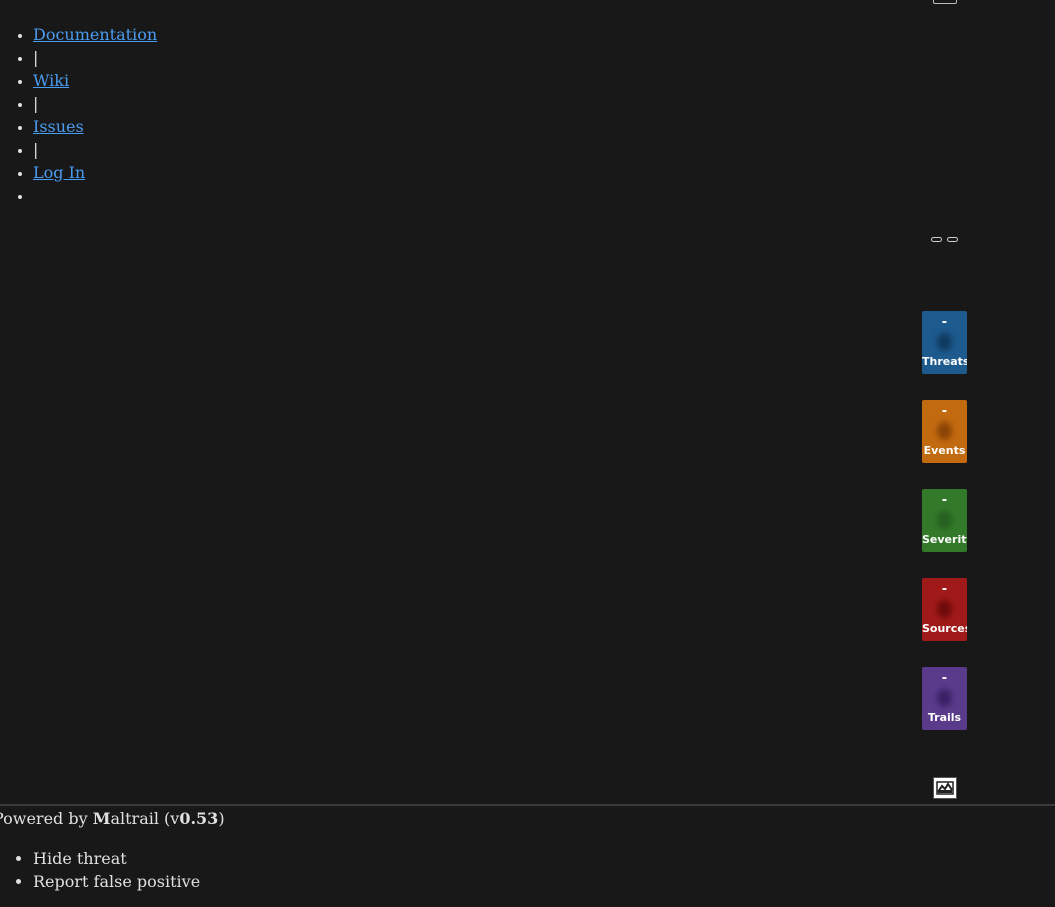 The width and height of the screenshot is (1055, 907). What do you see at coordinates (944, 361) in the screenshot?
I see `threats-label: Threats` at bounding box center [944, 361].